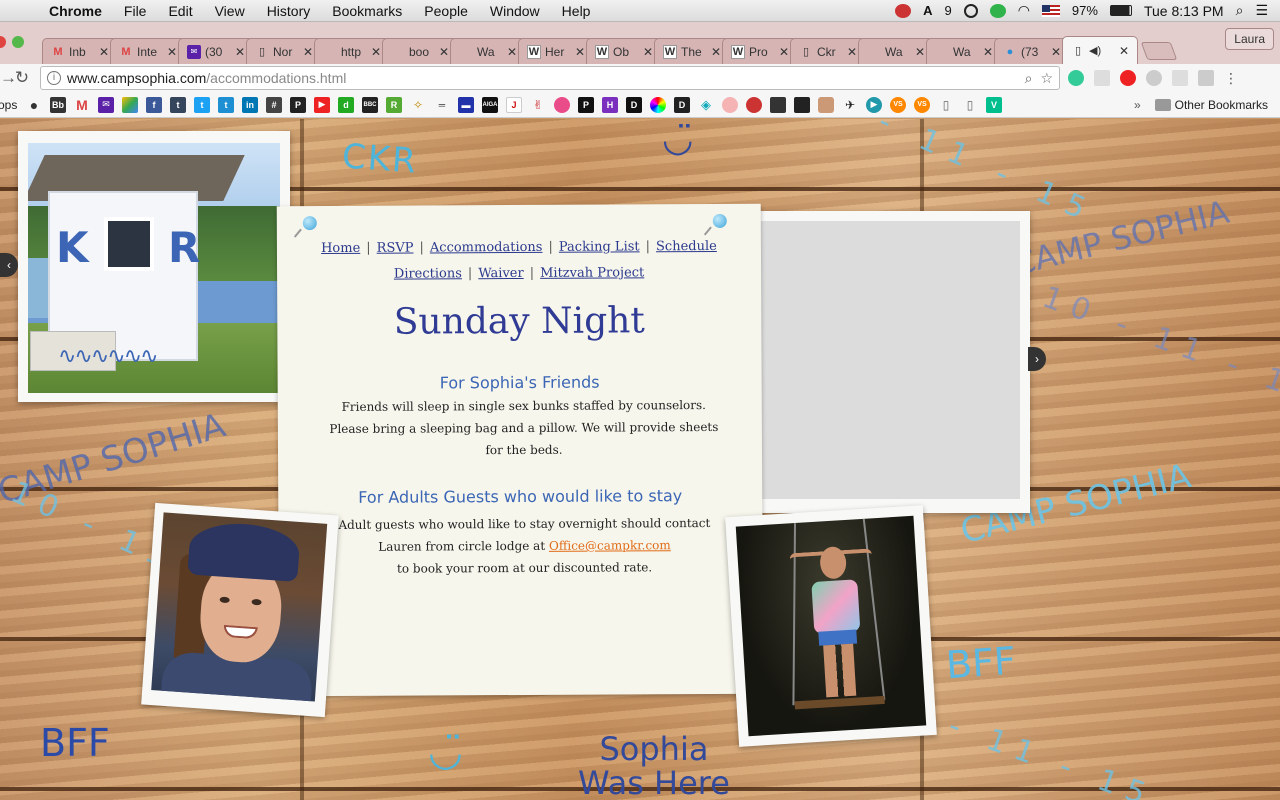 Image resolution: width=1280 pixels, height=800 pixels. Describe the element at coordinates (970, 10) in the screenshot. I see `sync-icon` at that location.